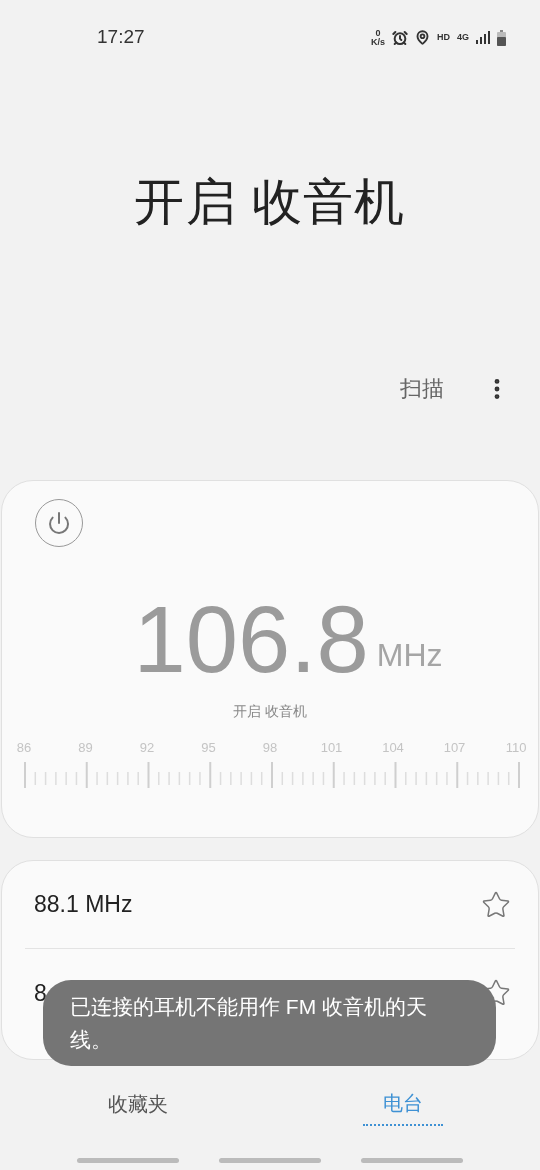  I want to click on hd-label: HD, so click(443, 37).